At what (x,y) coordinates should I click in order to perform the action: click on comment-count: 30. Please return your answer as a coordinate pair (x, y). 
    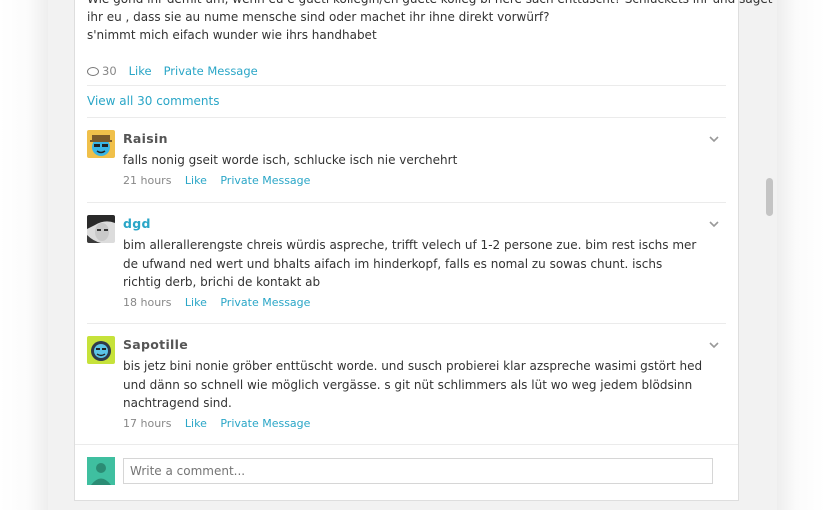
    Looking at the image, I should click on (109, 71).